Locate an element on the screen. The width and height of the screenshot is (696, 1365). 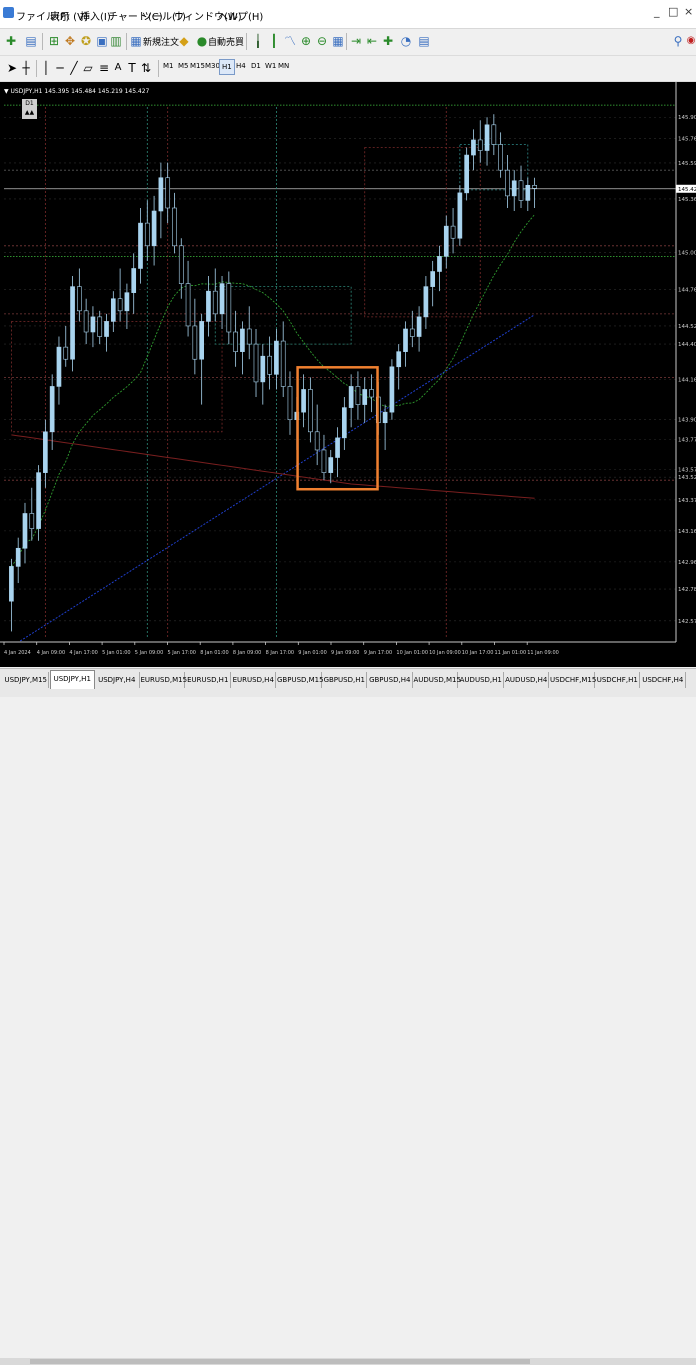
new-order-button: 新規注文 is located at coordinates (161, 41).